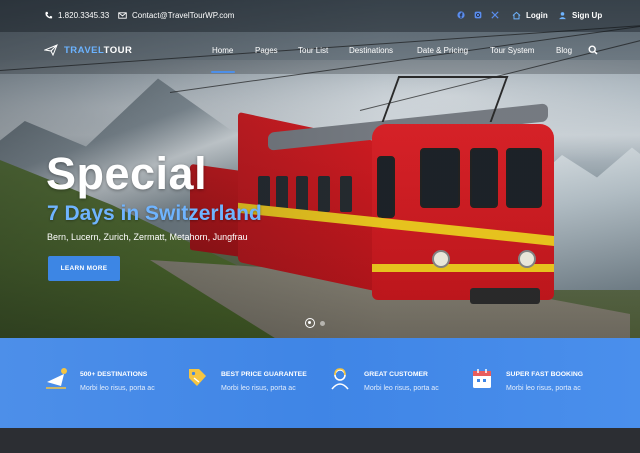 This screenshot has width=640, height=453. Describe the element at coordinates (266, 50) in the screenshot. I see `nav-item-pages: Pages` at that location.